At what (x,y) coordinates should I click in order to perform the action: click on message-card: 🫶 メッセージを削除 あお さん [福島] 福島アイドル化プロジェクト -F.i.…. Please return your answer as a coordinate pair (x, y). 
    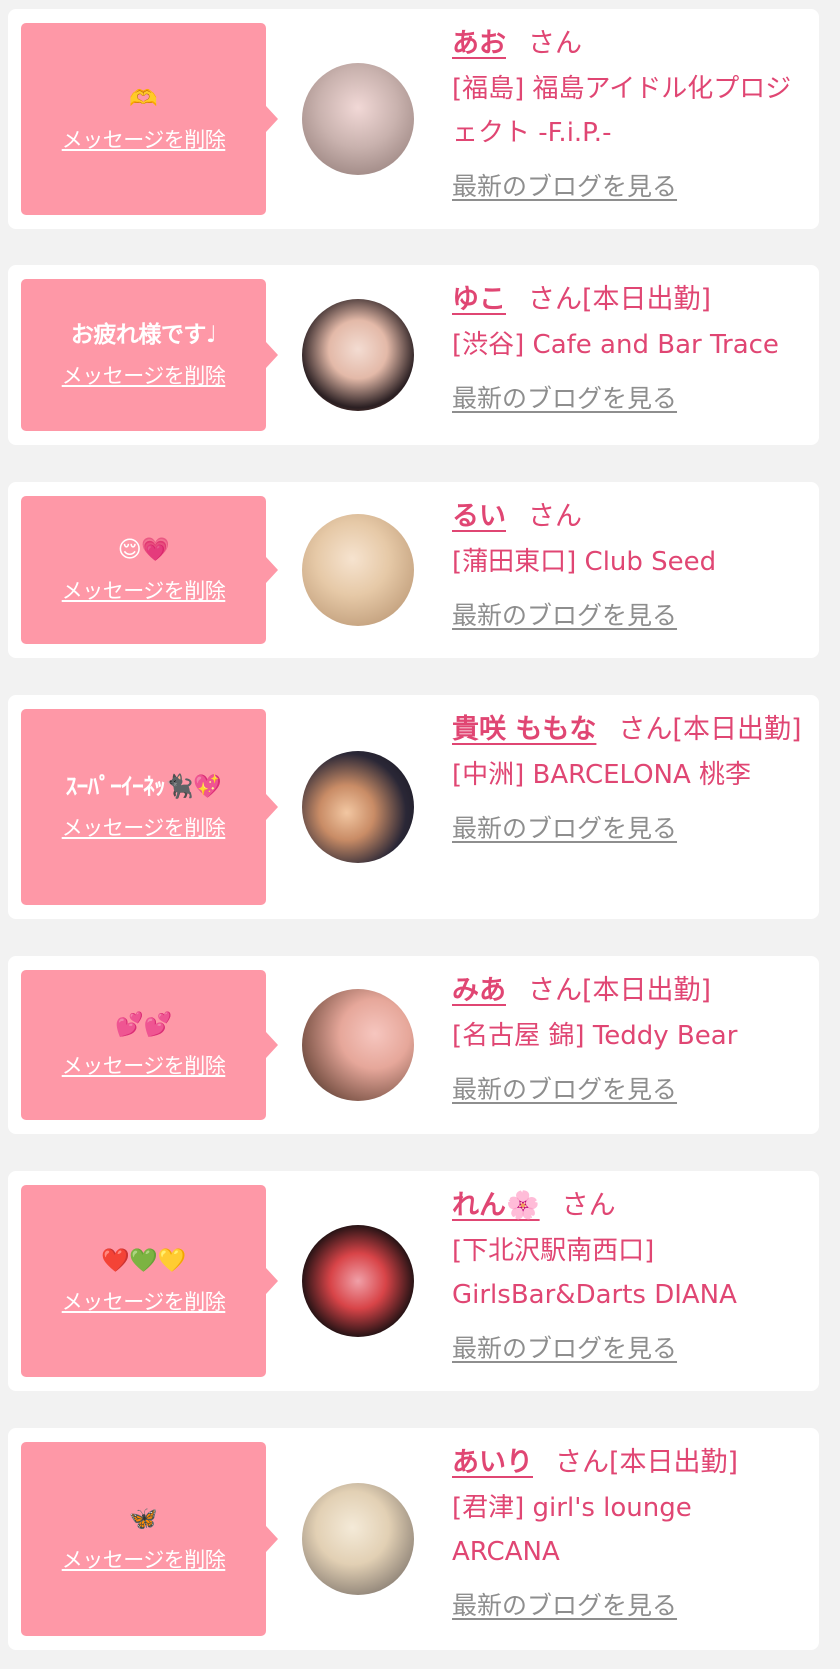
    Looking at the image, I should click on (413, 119).